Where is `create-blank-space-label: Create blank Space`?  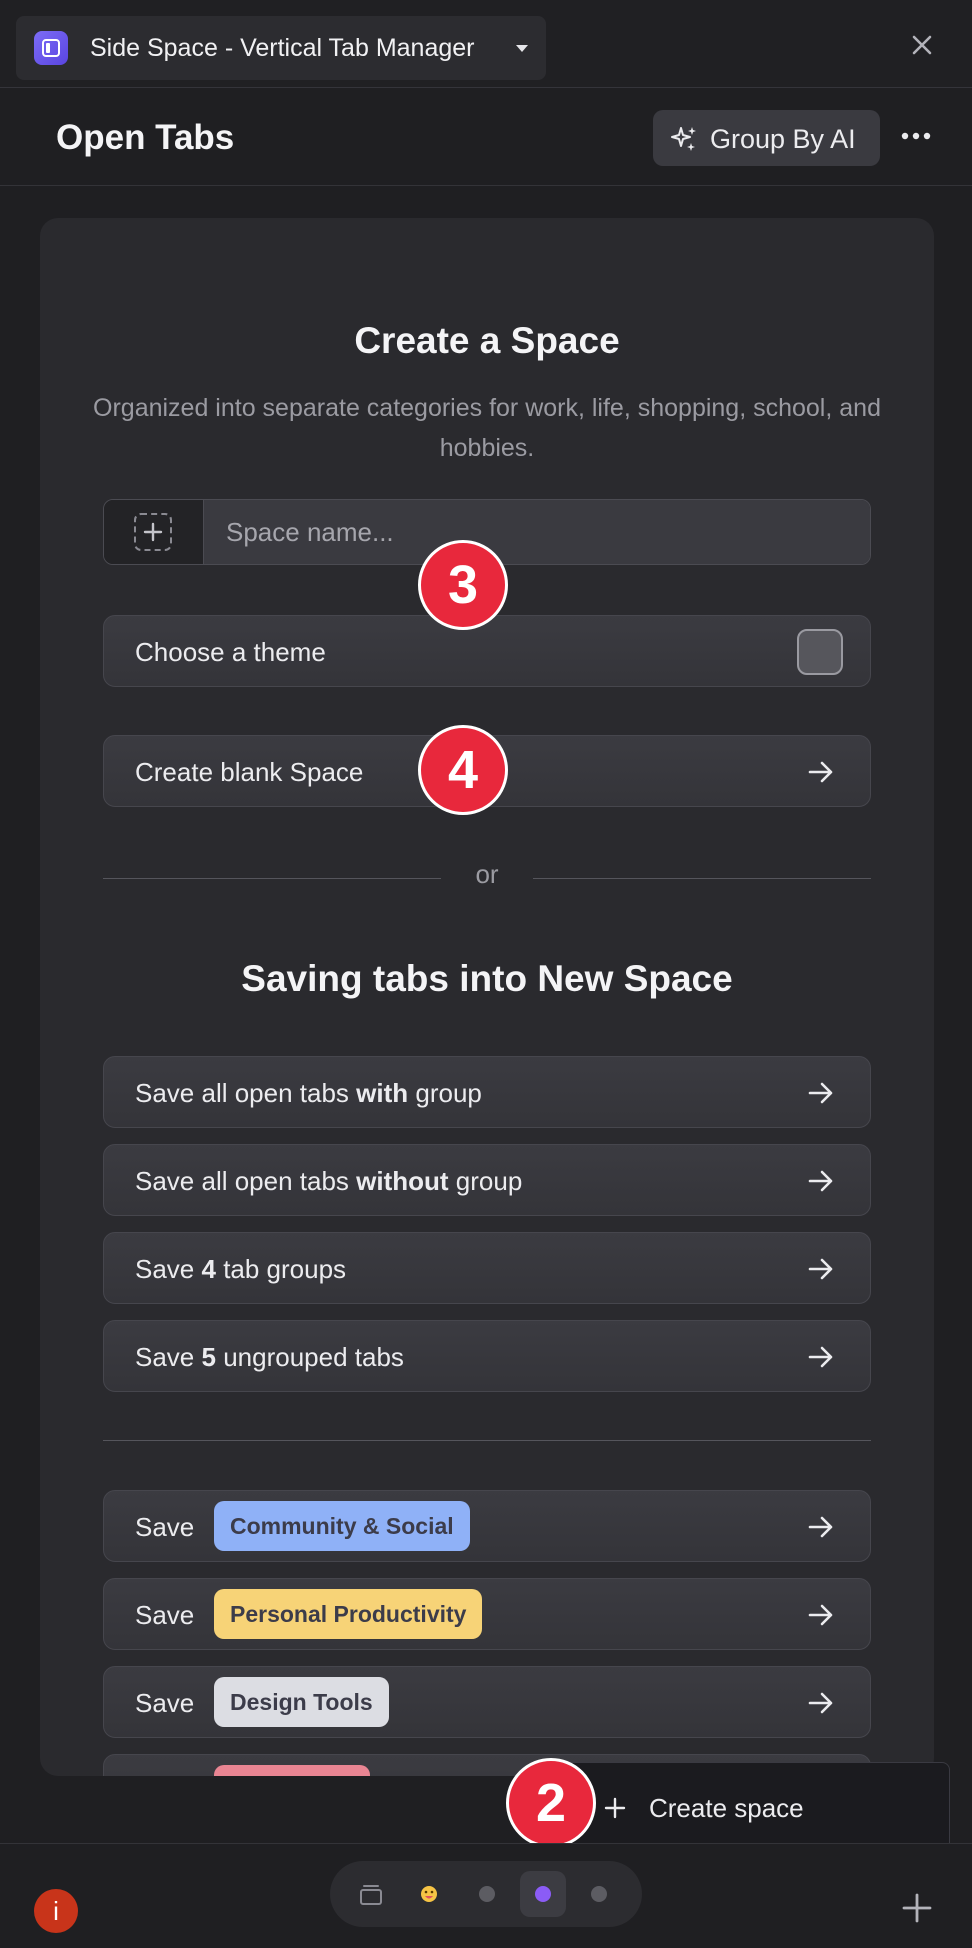 create-blank-space-label: Create blank Space is located at coordinates (249, 772).